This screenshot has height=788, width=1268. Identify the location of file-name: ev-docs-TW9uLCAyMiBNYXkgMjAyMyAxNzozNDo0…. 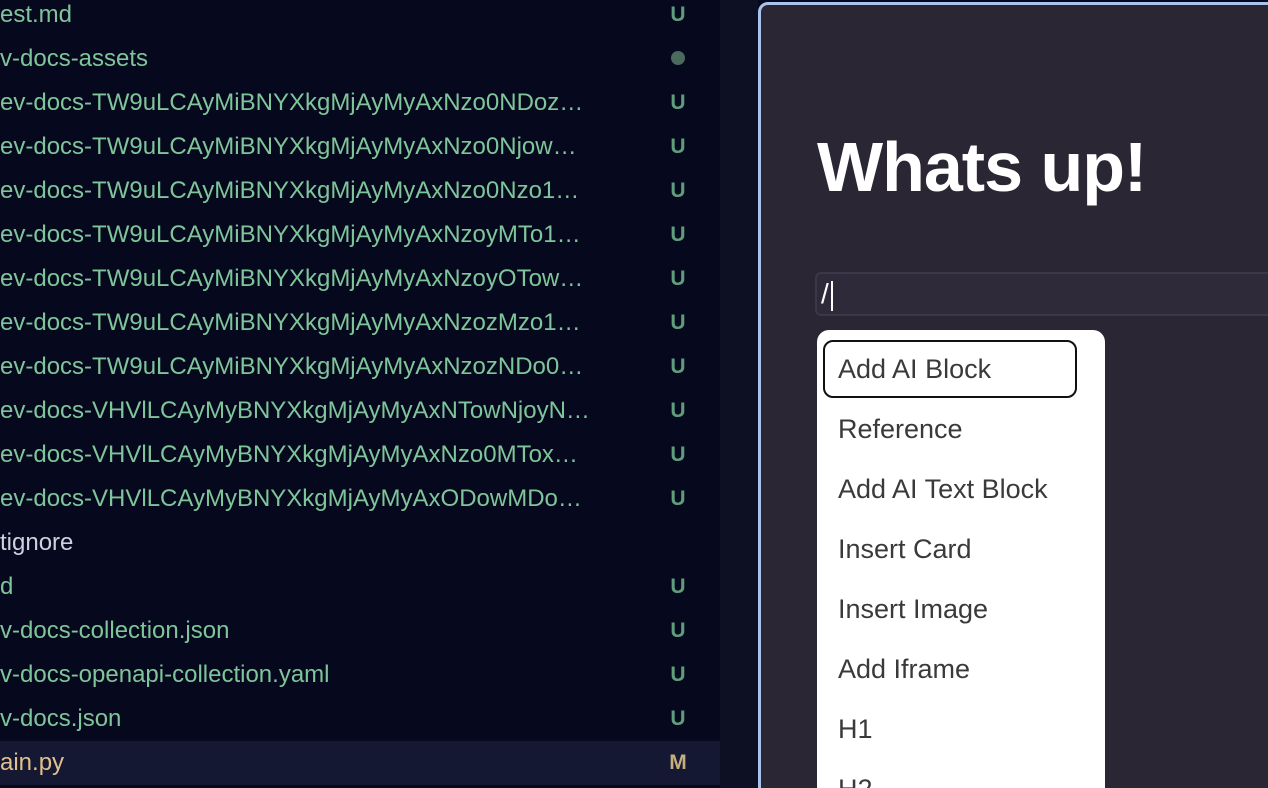
(292, 366).